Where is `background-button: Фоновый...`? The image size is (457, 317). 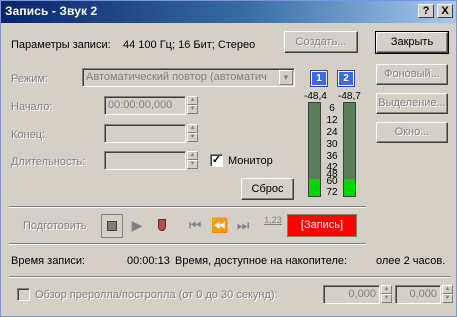 background-button: Фоновый... is located at coordinates (412, 74).